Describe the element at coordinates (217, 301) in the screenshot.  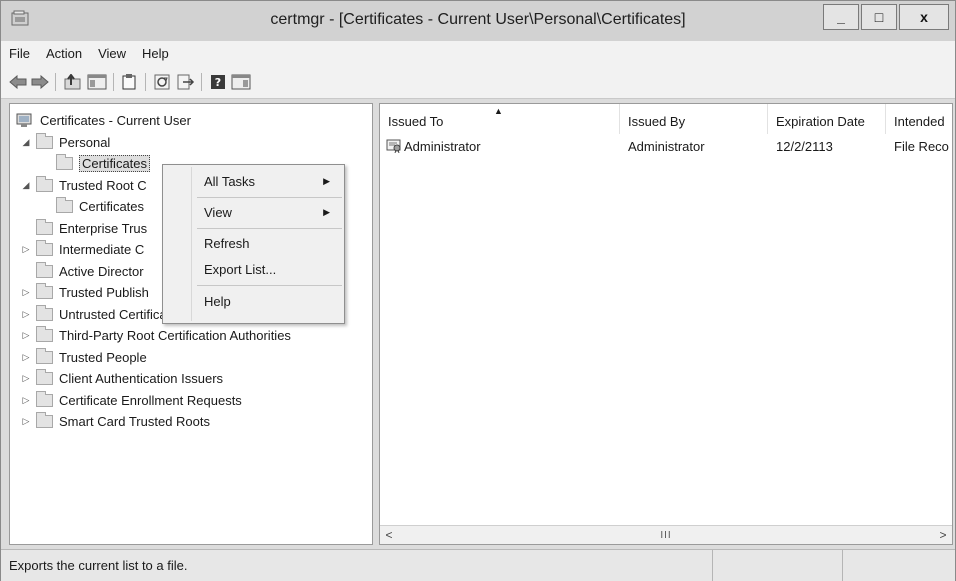
I see `menu-item-label: Help` at that location.